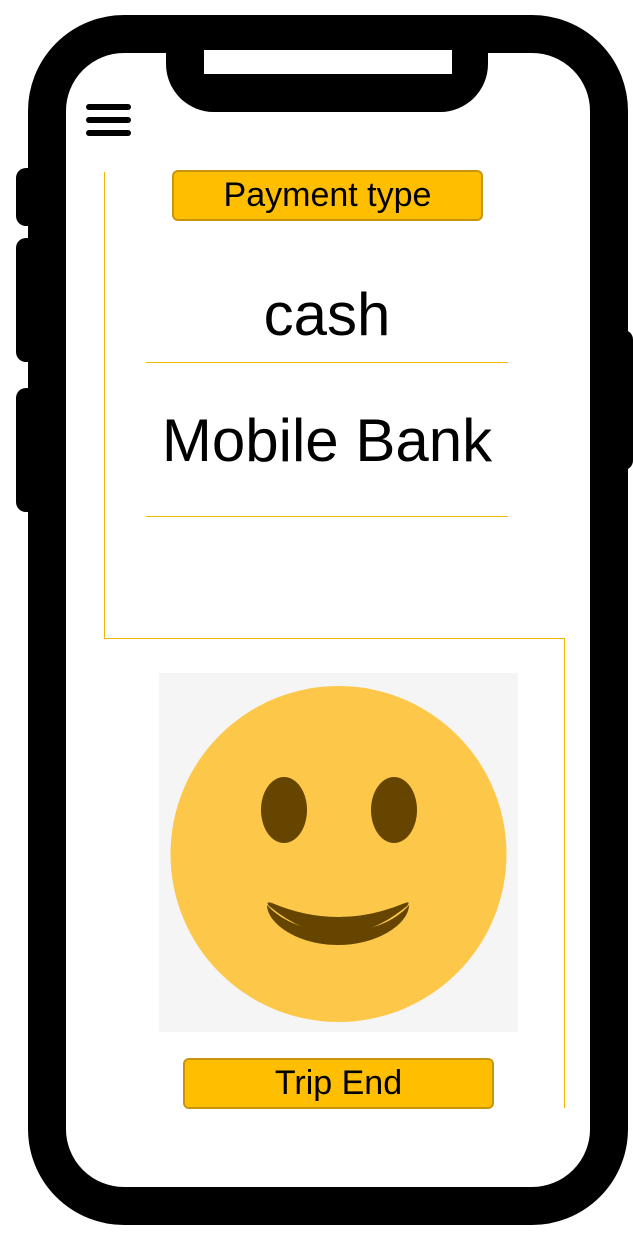  I want to click on phone-side-button-mid, so click(27, 300).